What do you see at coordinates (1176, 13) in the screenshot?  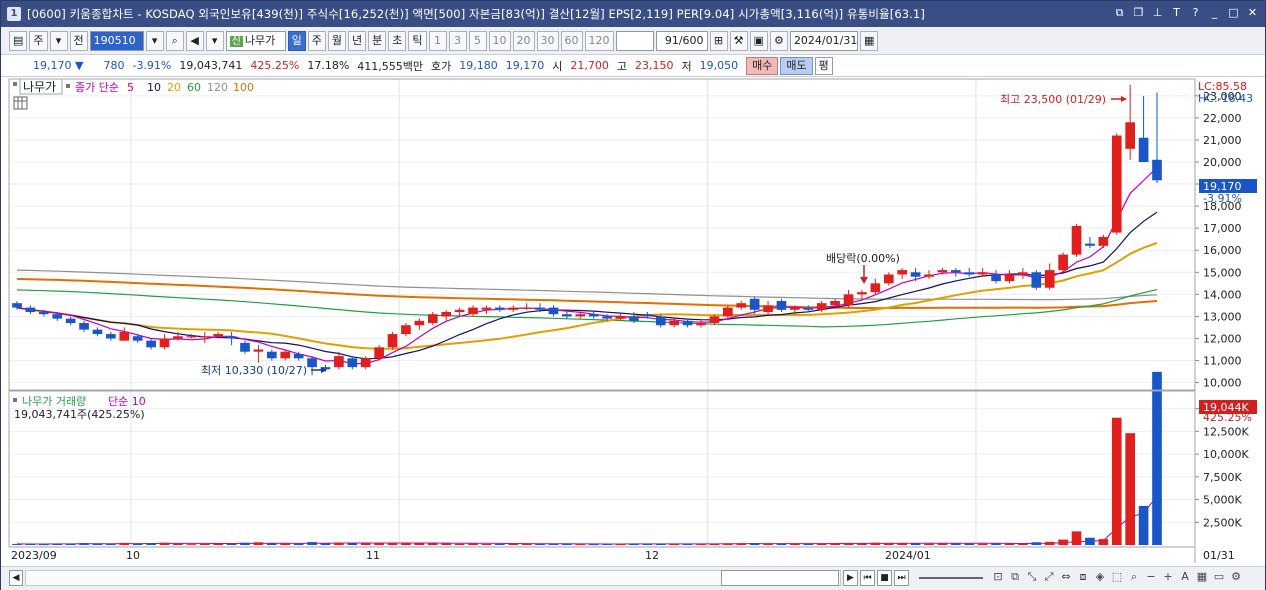 I see `text-icon: T` at bounding box center [1176, 13].